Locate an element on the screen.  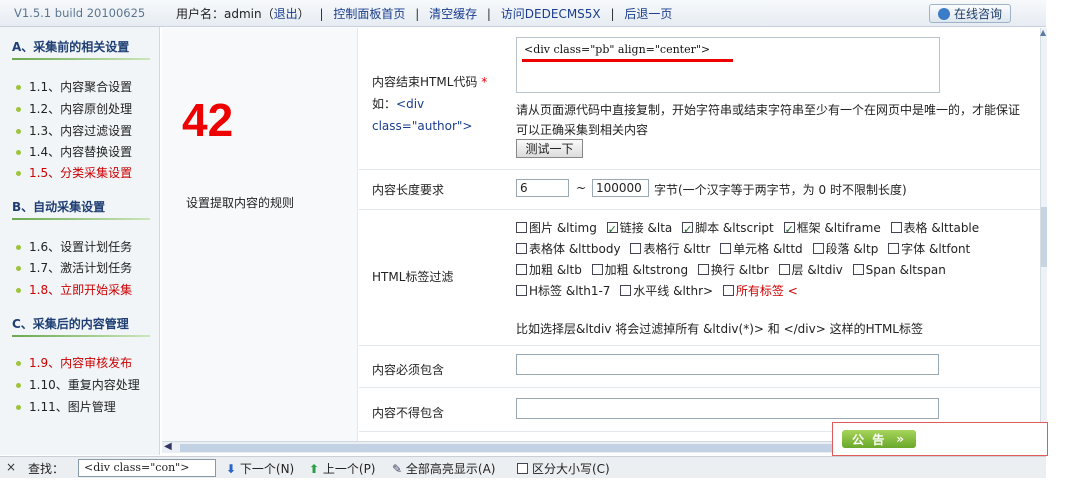
nav-visit-site-link: 访问DEDECMS5X is located at coordinates (551, 14).